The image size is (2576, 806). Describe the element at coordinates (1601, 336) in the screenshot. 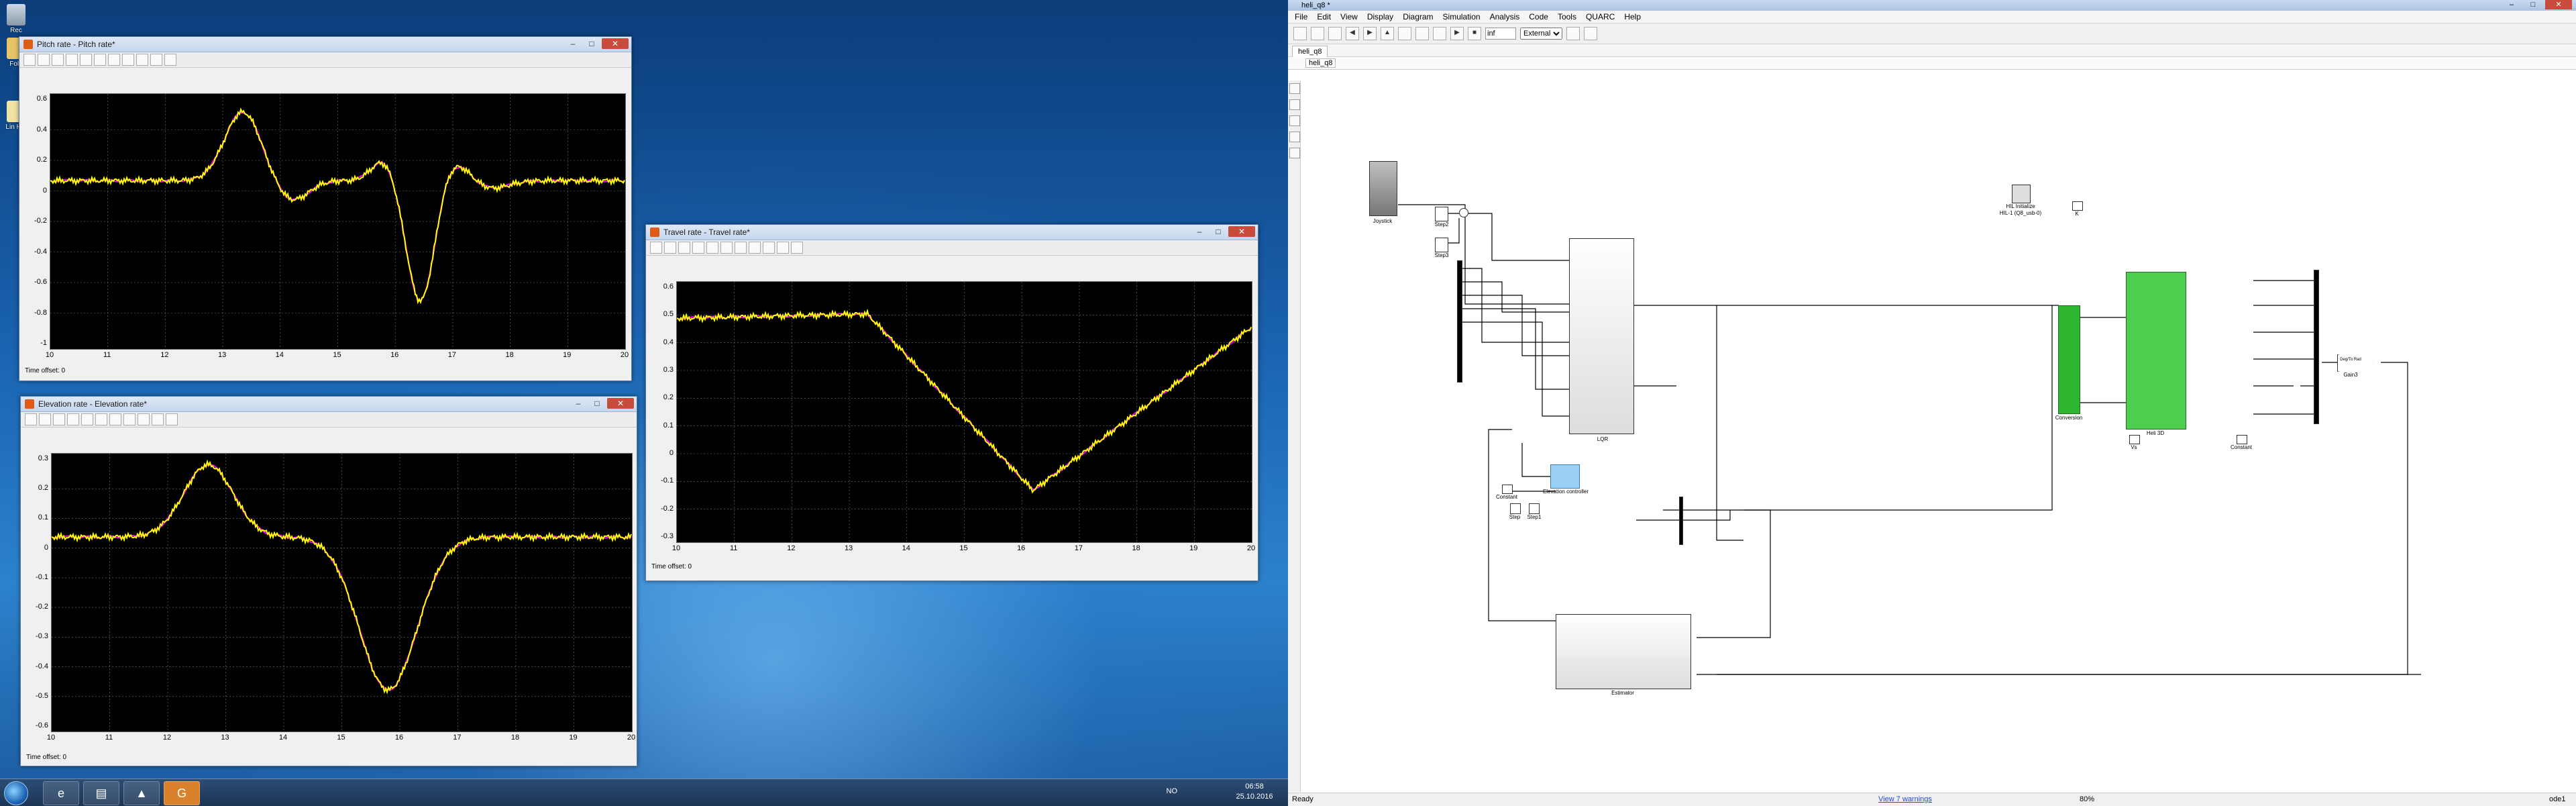

I see `lqr-subsystem-block` at that location.